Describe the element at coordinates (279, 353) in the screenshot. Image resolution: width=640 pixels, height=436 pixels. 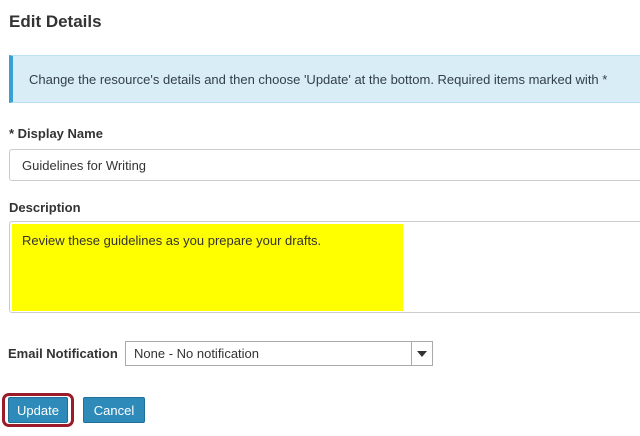
I see `email-notification-select: None - No notification` at that location.